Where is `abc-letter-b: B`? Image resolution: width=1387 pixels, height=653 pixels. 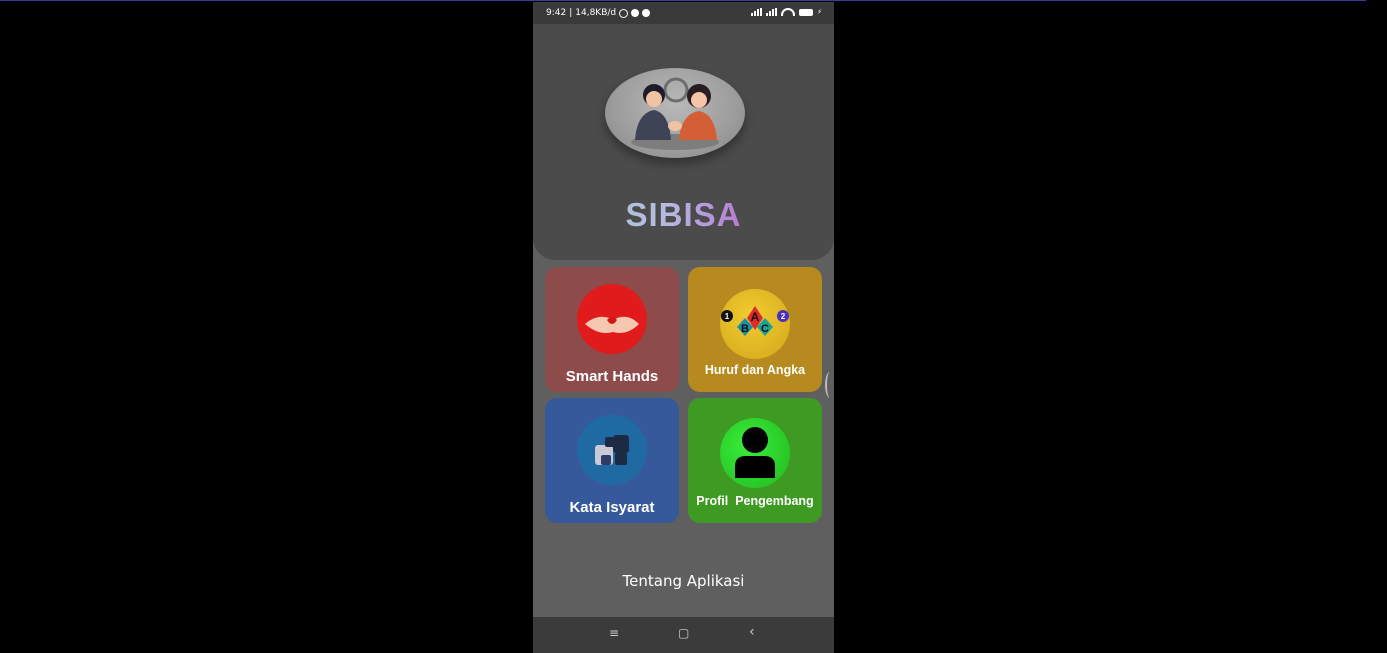 abc-letter-b: B is located at coordinates (745, 329).